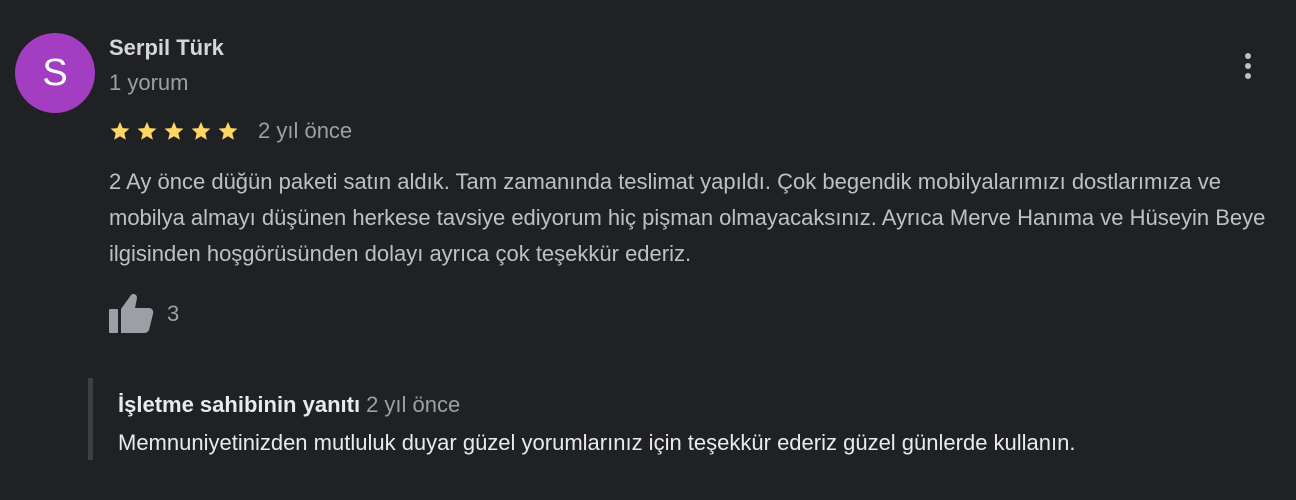  I want to click on owner-reply-label: İşletme sahibinin yanıtı, so click(239, 404).